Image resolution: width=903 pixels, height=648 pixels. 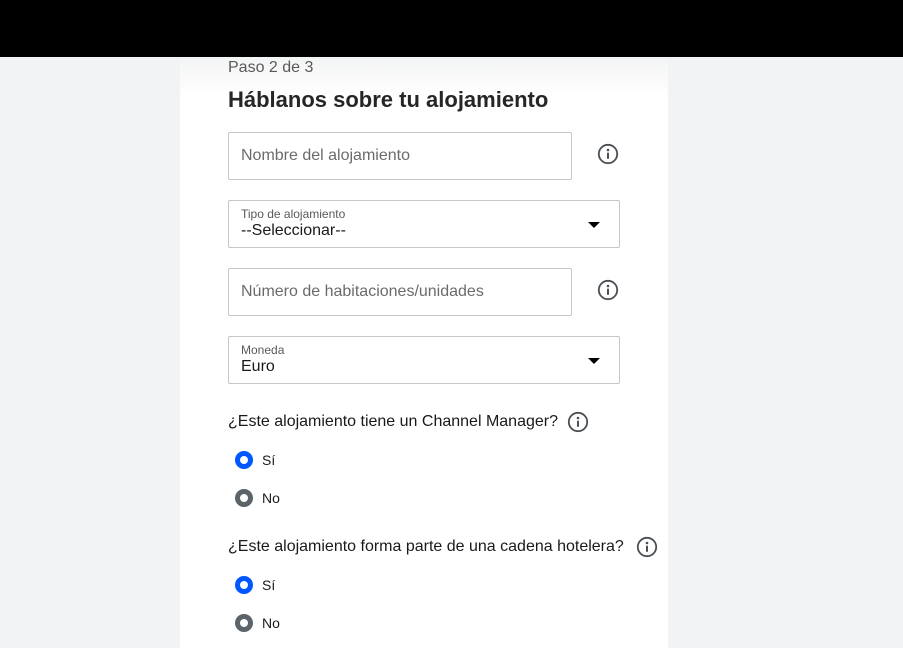 I want to click on property-name-input, so click(x=395, y=156).